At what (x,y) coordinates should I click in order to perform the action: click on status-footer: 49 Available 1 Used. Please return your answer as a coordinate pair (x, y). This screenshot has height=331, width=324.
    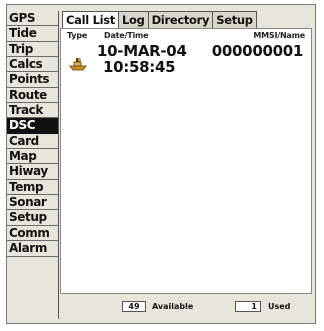
    Looking at the image, I should click on (186, 307).